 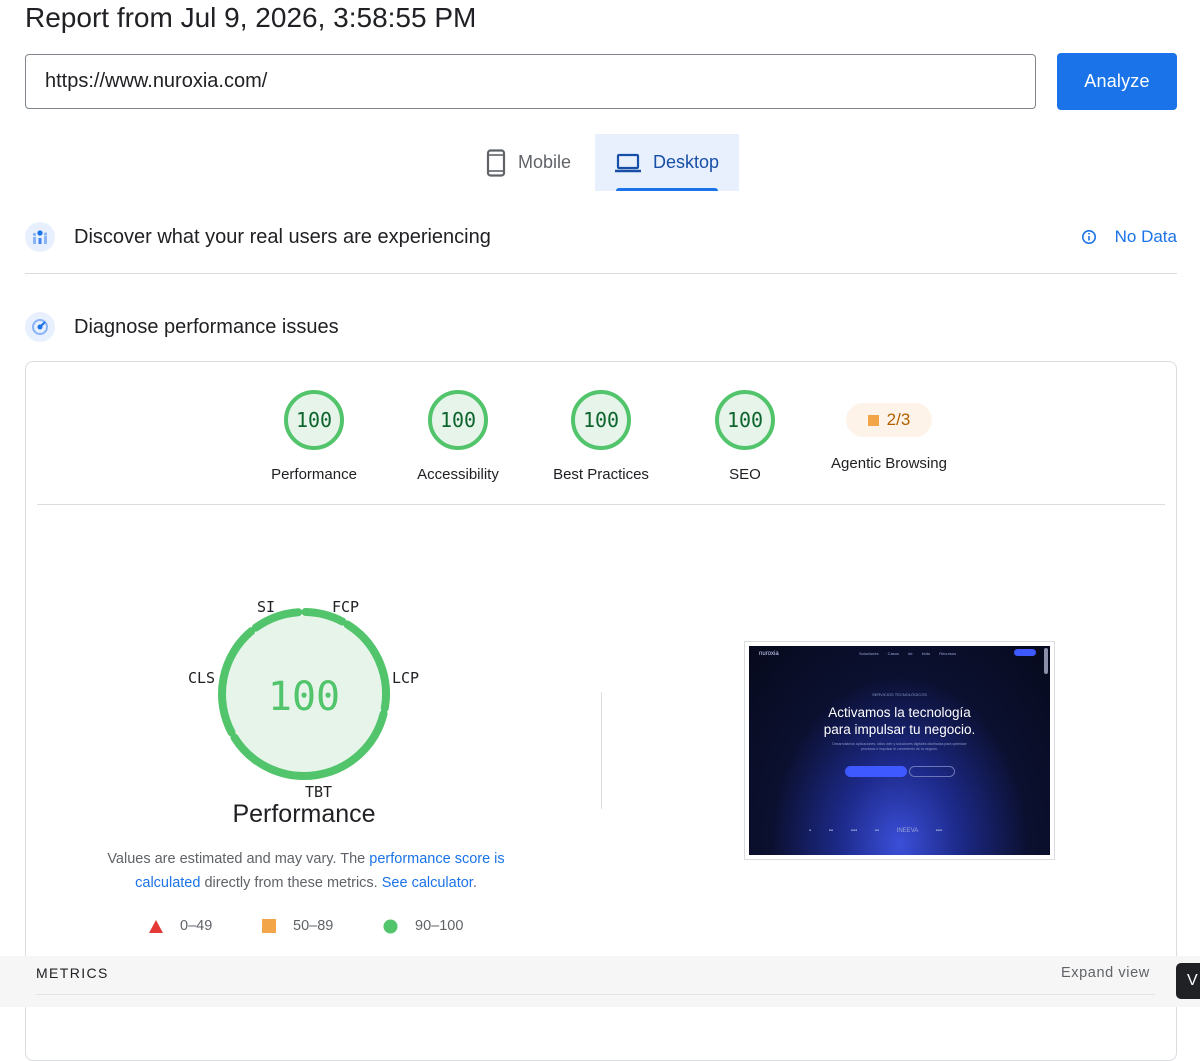 What do you see at coordinates (876, 771) in the screenshot?
I see `thumb-primary-button` at bounding box center [876, 771].